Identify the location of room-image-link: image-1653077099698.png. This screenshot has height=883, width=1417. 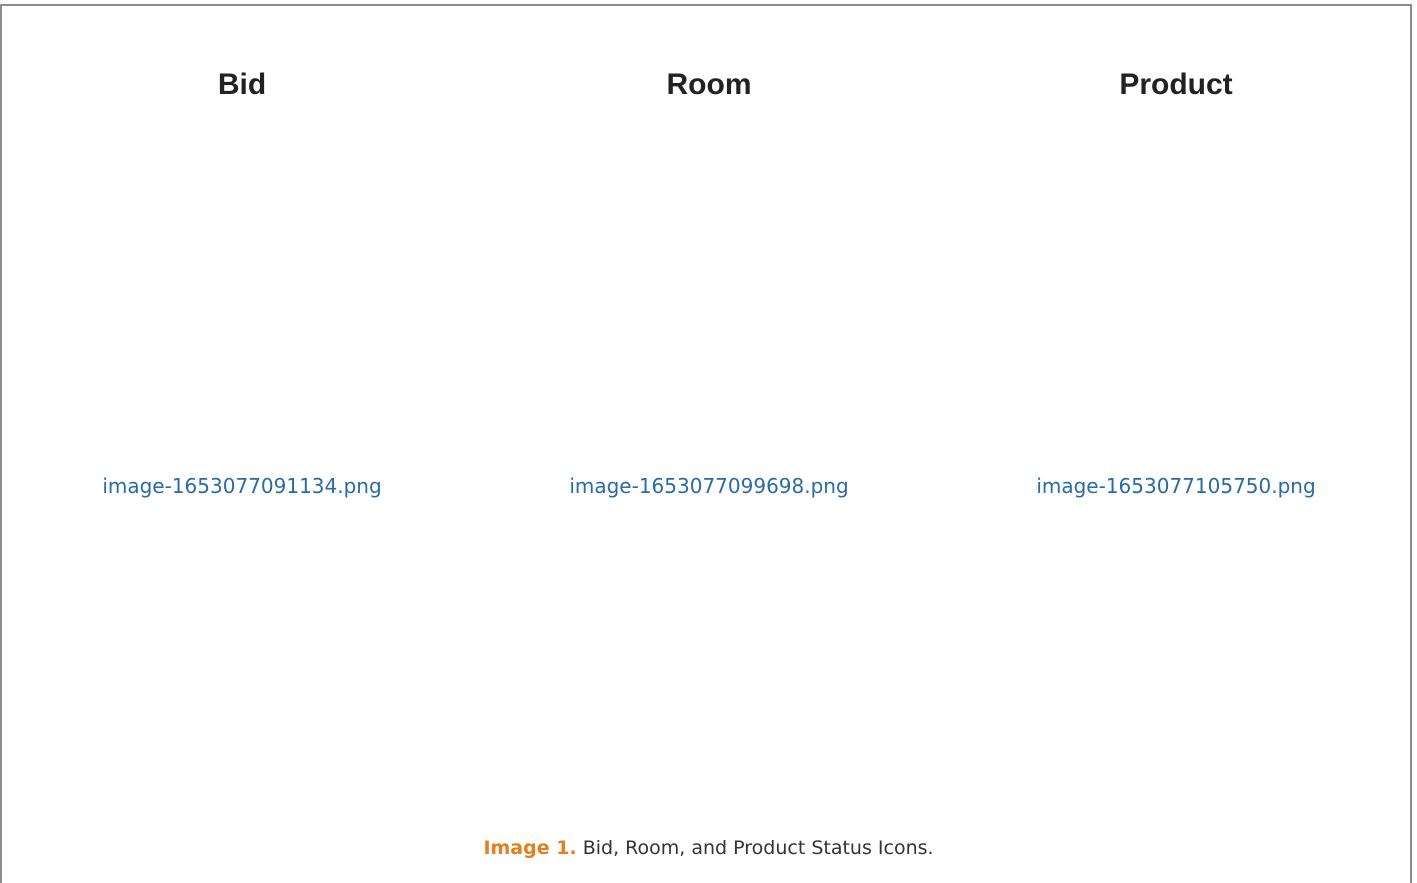
(709, 486).